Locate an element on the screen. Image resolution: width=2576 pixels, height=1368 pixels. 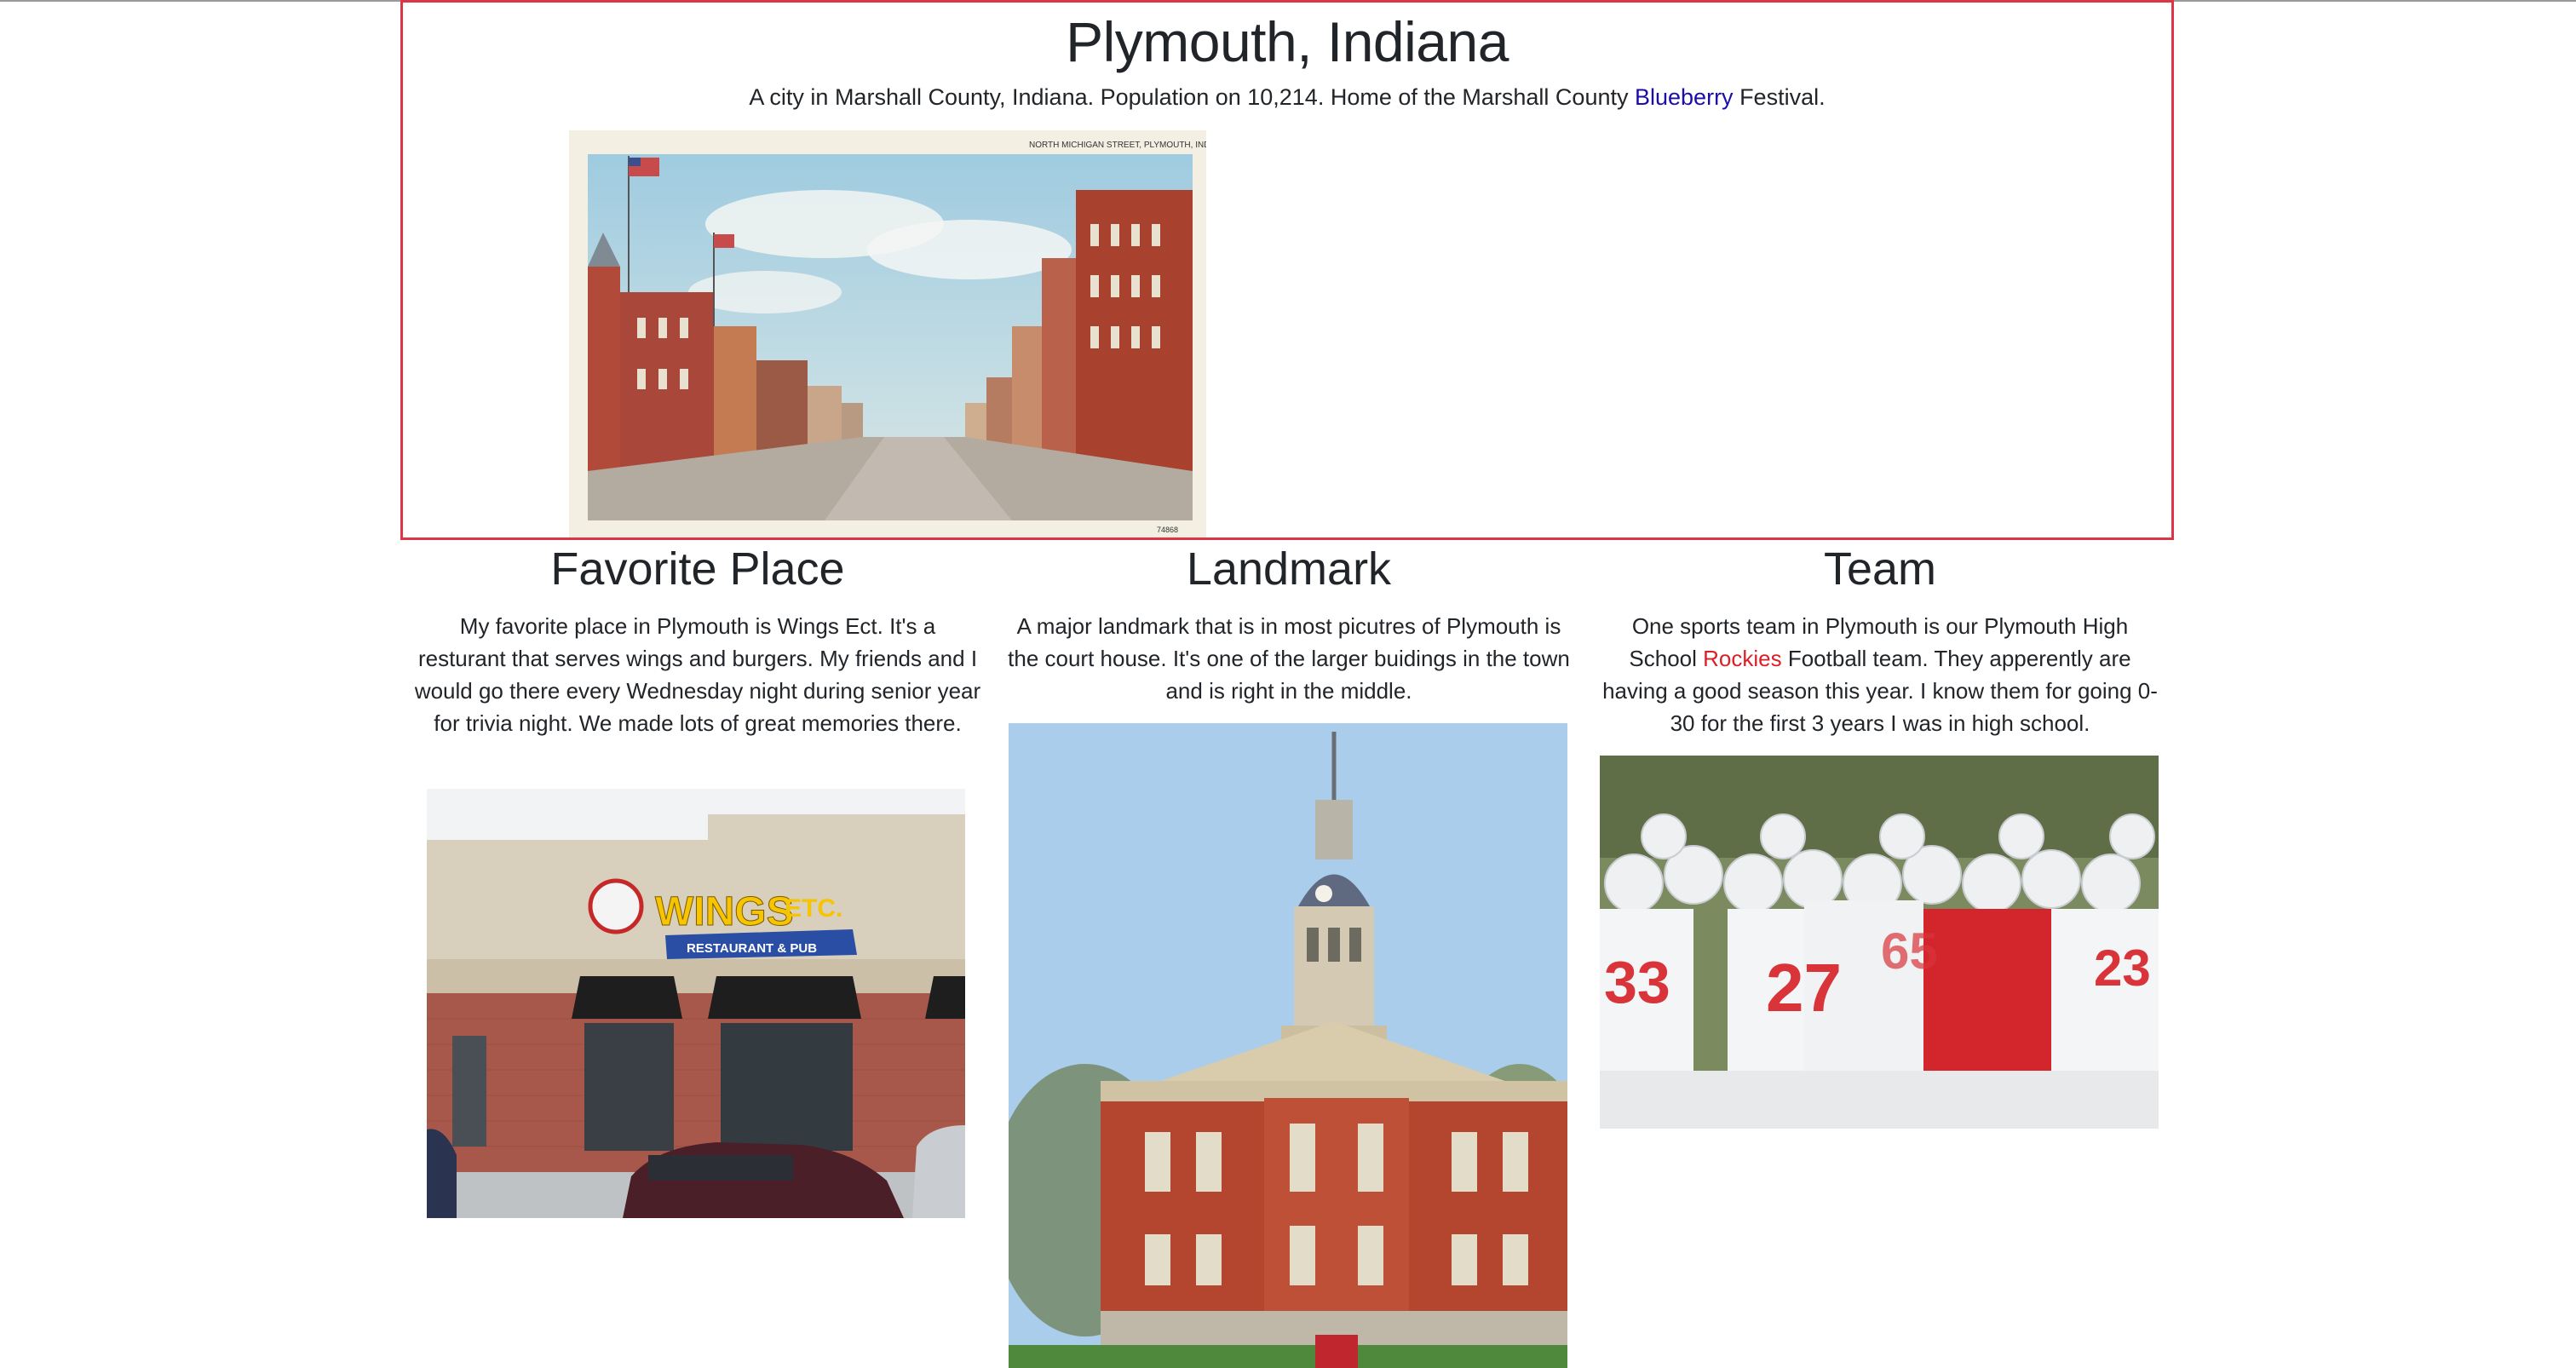
courthouse-image is located at coordinates (1288, 1045).